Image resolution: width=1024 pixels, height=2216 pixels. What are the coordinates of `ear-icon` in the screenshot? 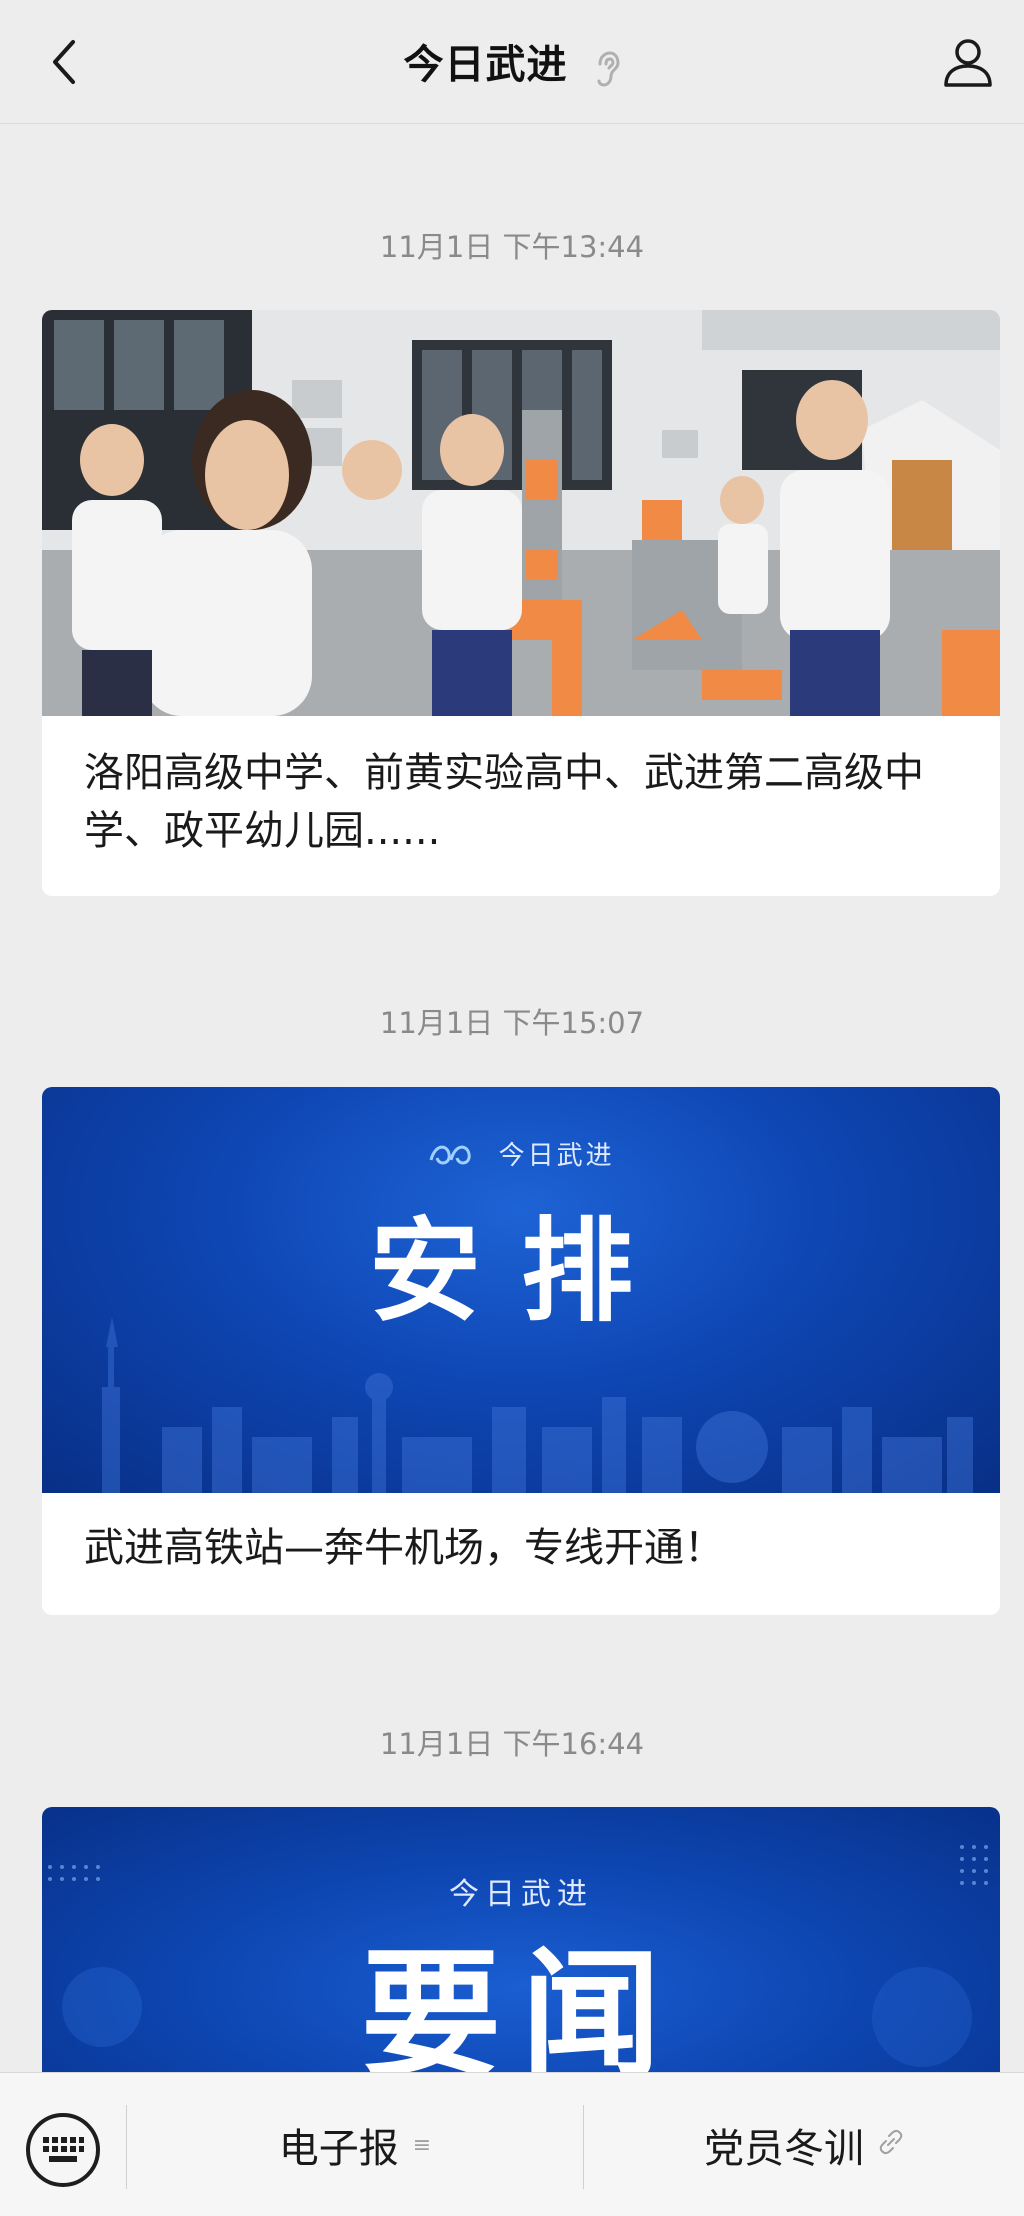 It's located at (608, 71).